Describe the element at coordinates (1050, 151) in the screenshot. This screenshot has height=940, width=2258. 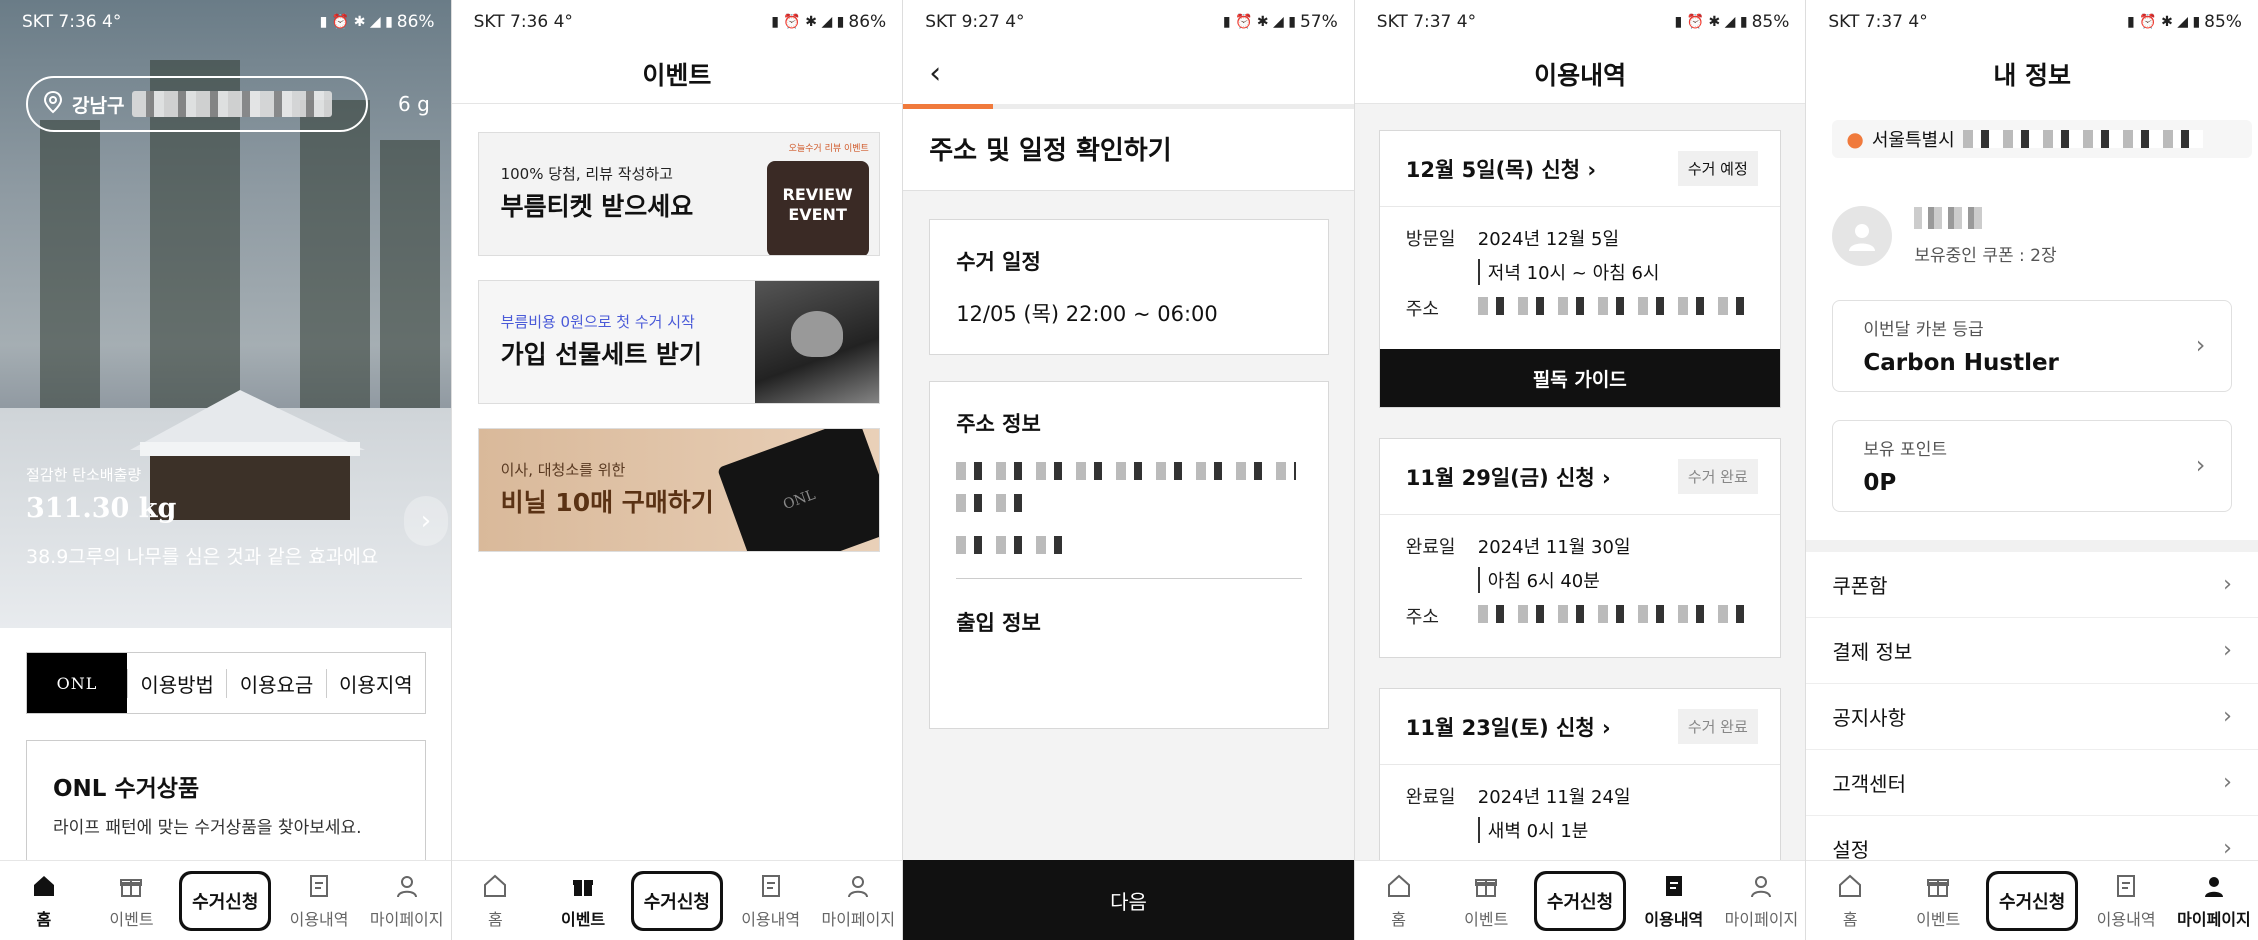
I see `page-title: 주소 및 일정 확인하기` at that location.